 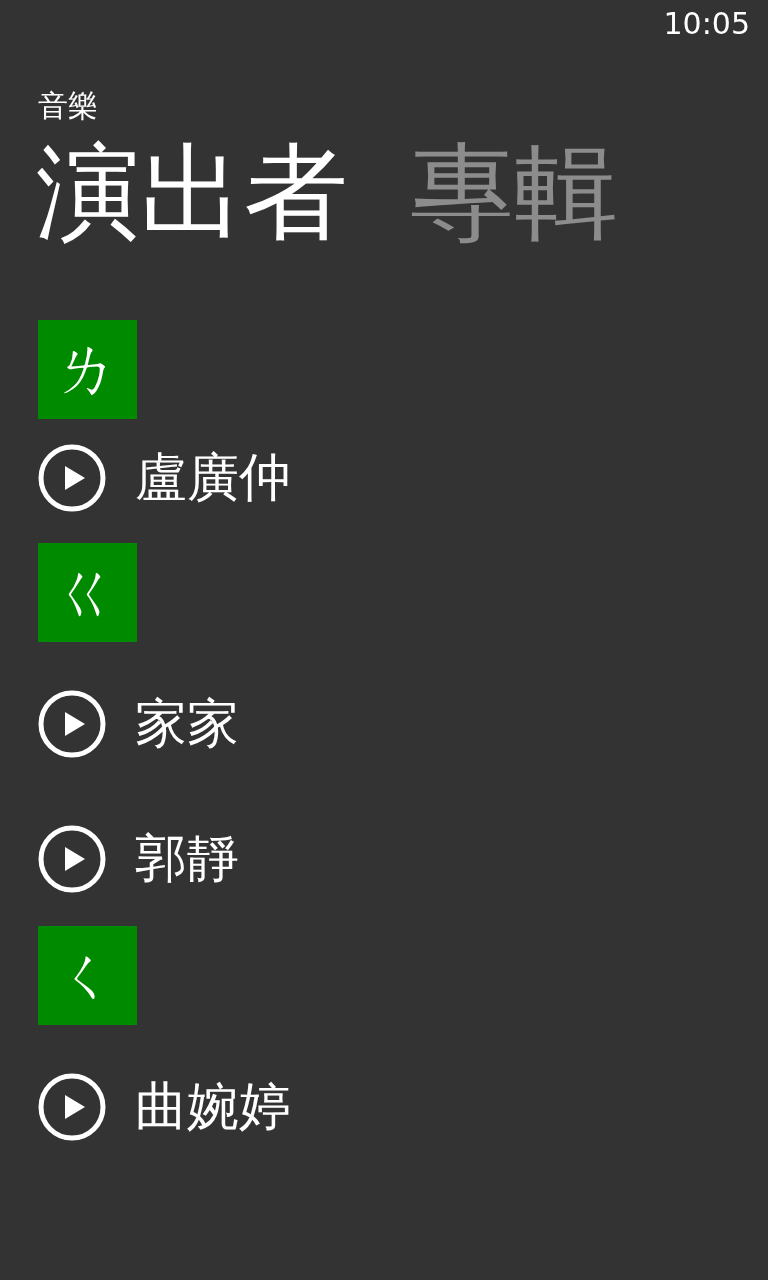 What do you see at coordinates (192, 192) in the screenshot?
I see `pivot-header: 演出者` at bounding box center [192, 192].